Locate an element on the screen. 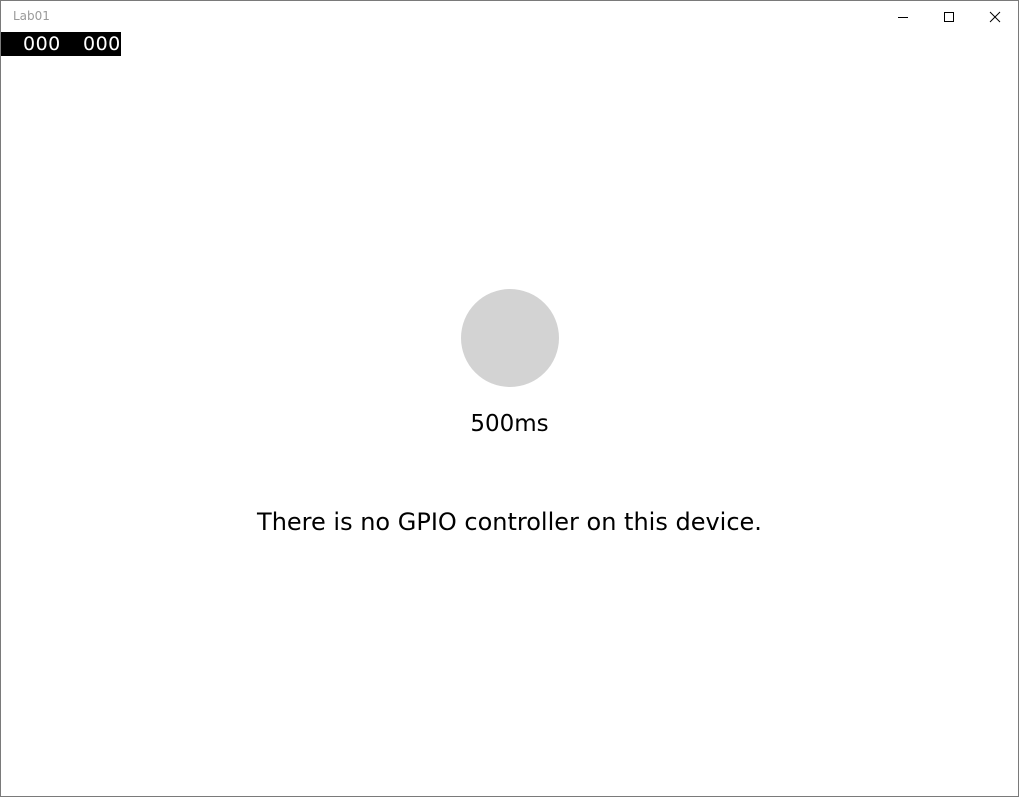 The image size is (1019, 797). maximize-button is located at coordinates (949, 16).